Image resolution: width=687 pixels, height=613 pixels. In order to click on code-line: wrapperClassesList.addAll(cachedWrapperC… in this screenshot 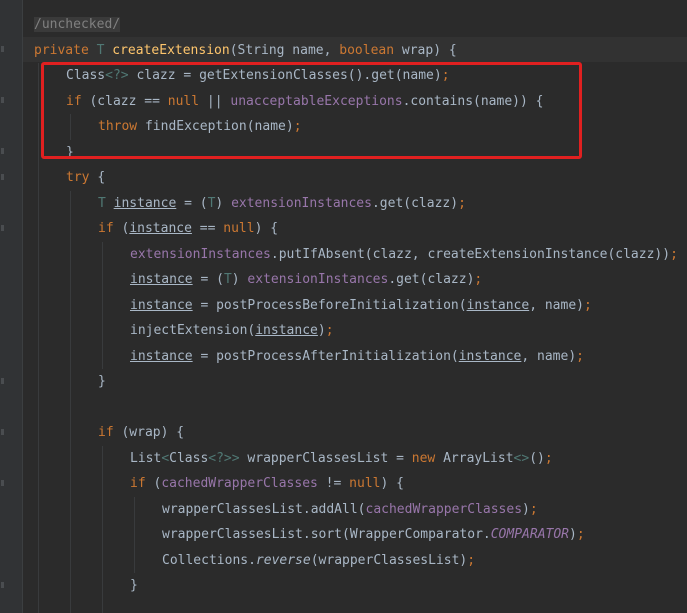, I will do `click(343, 509)`.